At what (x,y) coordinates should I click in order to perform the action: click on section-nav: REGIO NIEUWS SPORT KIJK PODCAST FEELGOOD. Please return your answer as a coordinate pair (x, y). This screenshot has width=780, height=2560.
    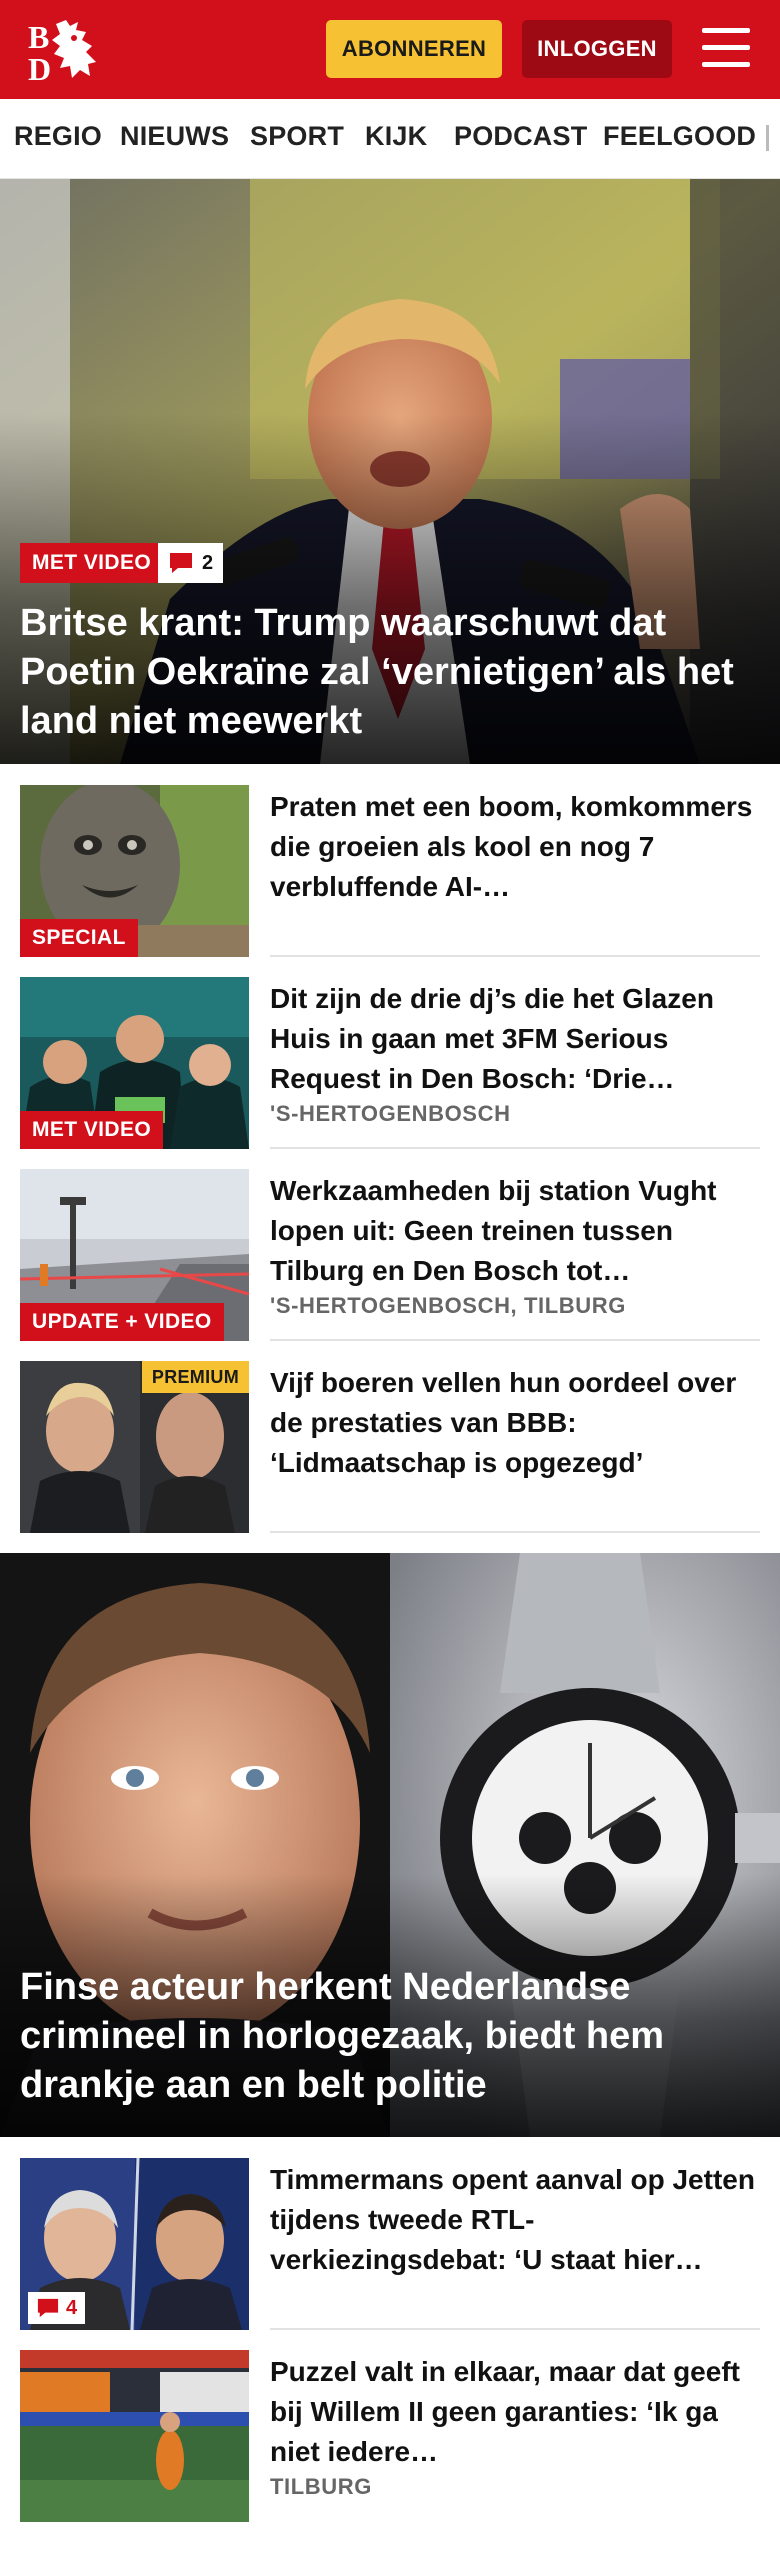
    Looking at the image, I should click on (390, 139).